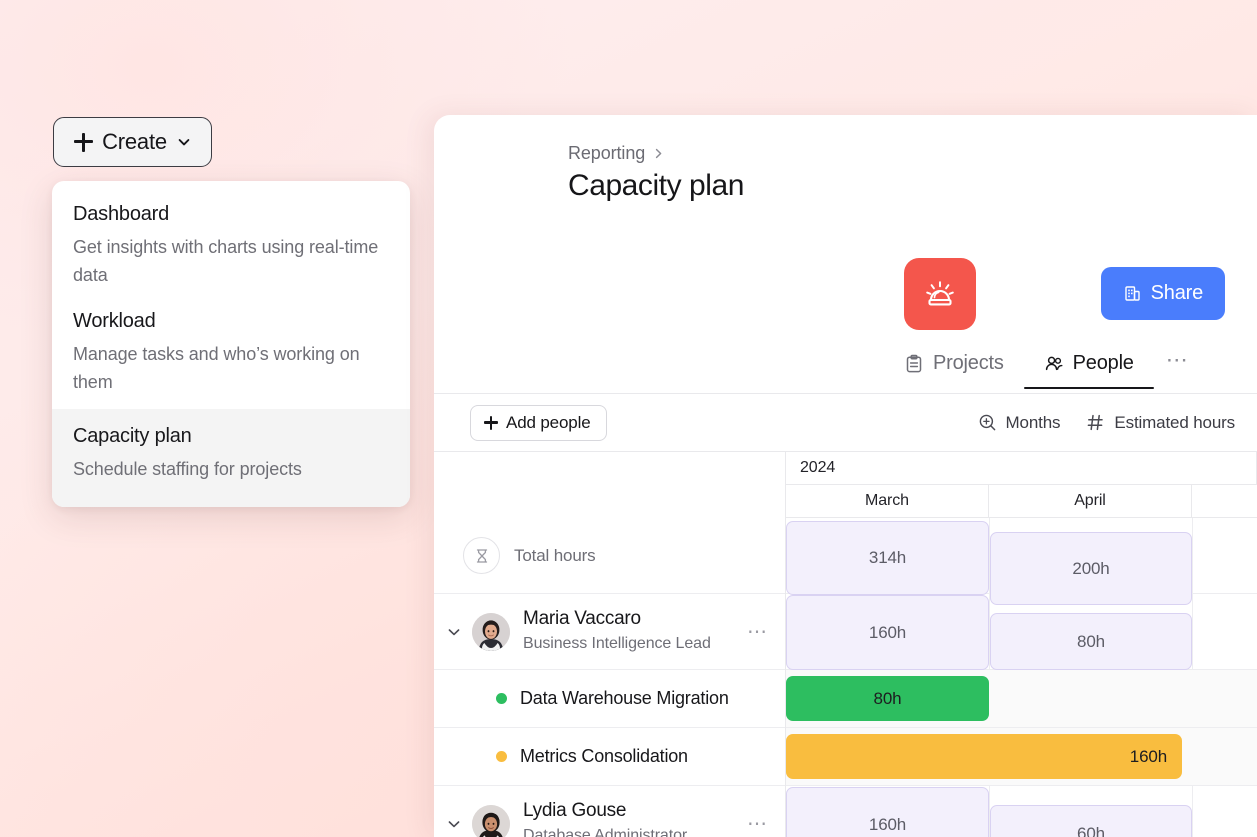 This screenshot has width=1257, height=837. Describe the element at coordinates (914, 363) in the screenshot. I see `clipboard-icon` at that location.